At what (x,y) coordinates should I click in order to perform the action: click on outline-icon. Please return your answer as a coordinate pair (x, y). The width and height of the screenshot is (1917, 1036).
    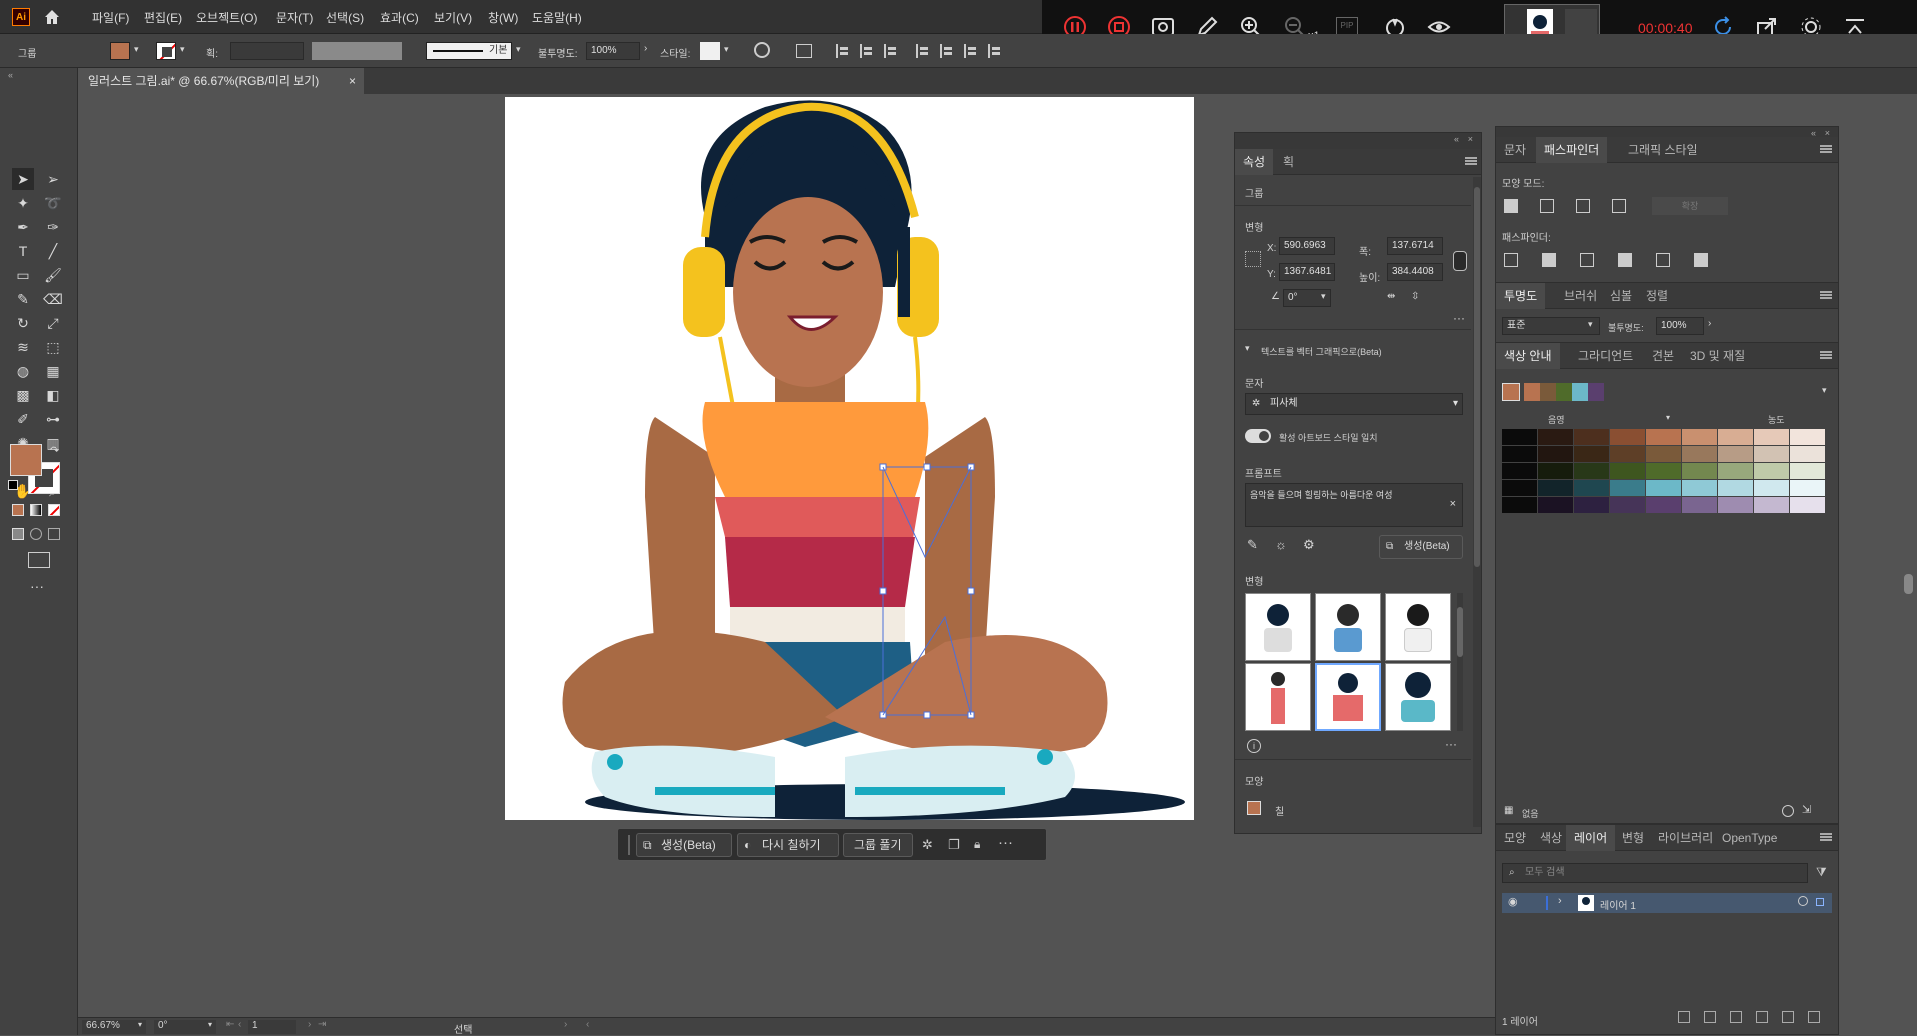
    Looking at the image, I should click on (1663, 260).